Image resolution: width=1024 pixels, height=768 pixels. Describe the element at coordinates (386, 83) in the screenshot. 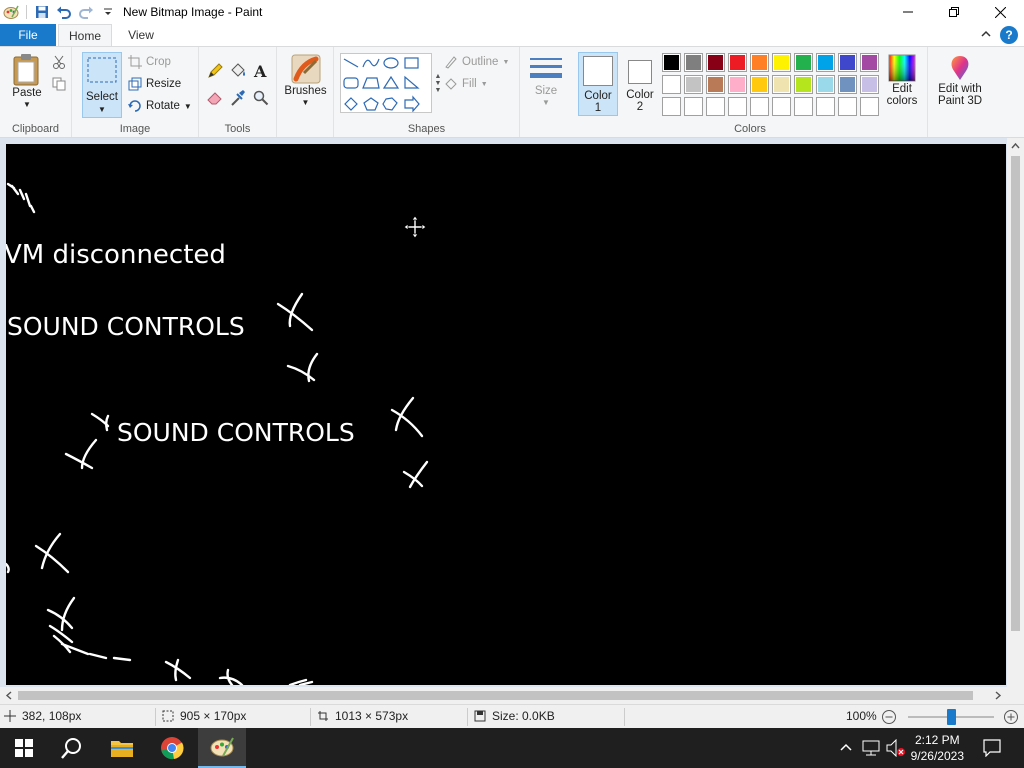

I see `shapes-gallery-icons` at that location.